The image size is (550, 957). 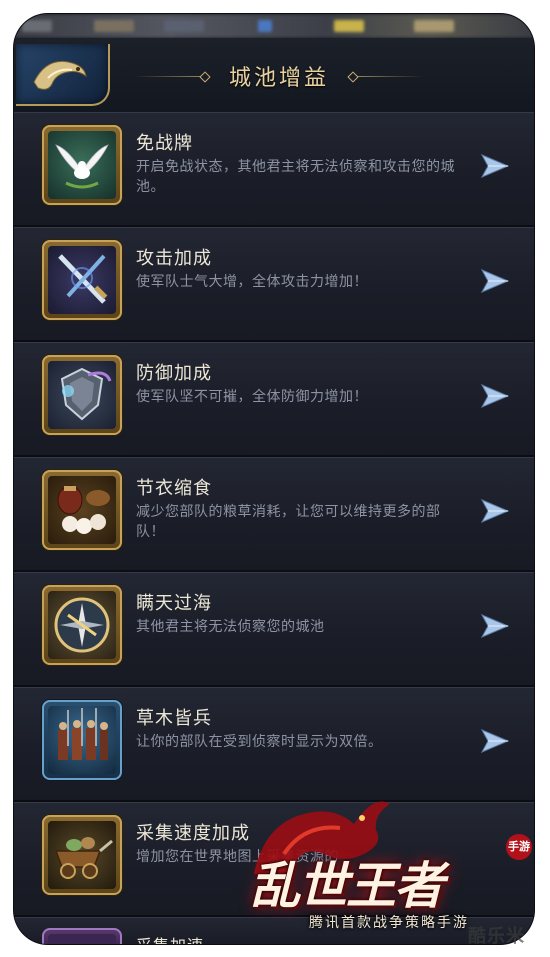 I want to click on page-title: 城池增益, so click(x=279, y=78).